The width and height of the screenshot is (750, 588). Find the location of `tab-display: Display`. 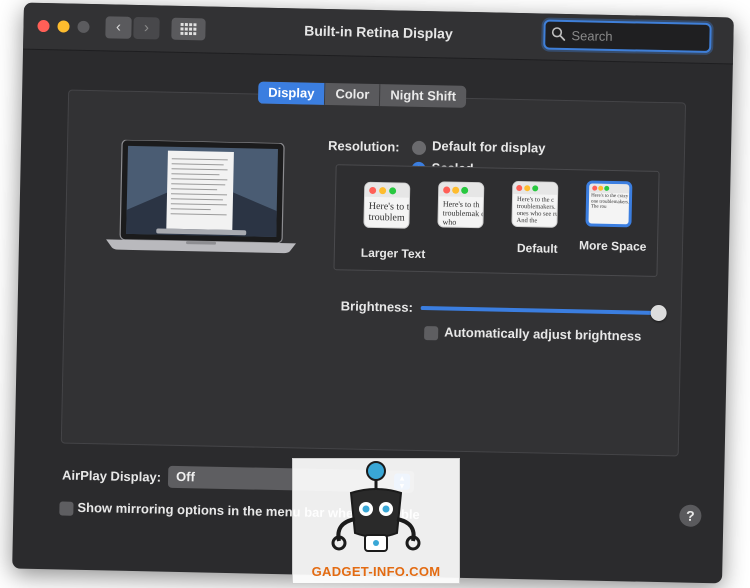

tab-display: Display is located at coordinates (291, 93).